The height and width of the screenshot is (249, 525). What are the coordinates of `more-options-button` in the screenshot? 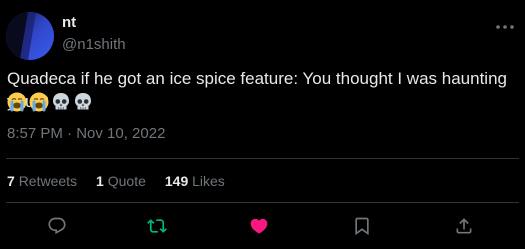 It's located at (505, 27).